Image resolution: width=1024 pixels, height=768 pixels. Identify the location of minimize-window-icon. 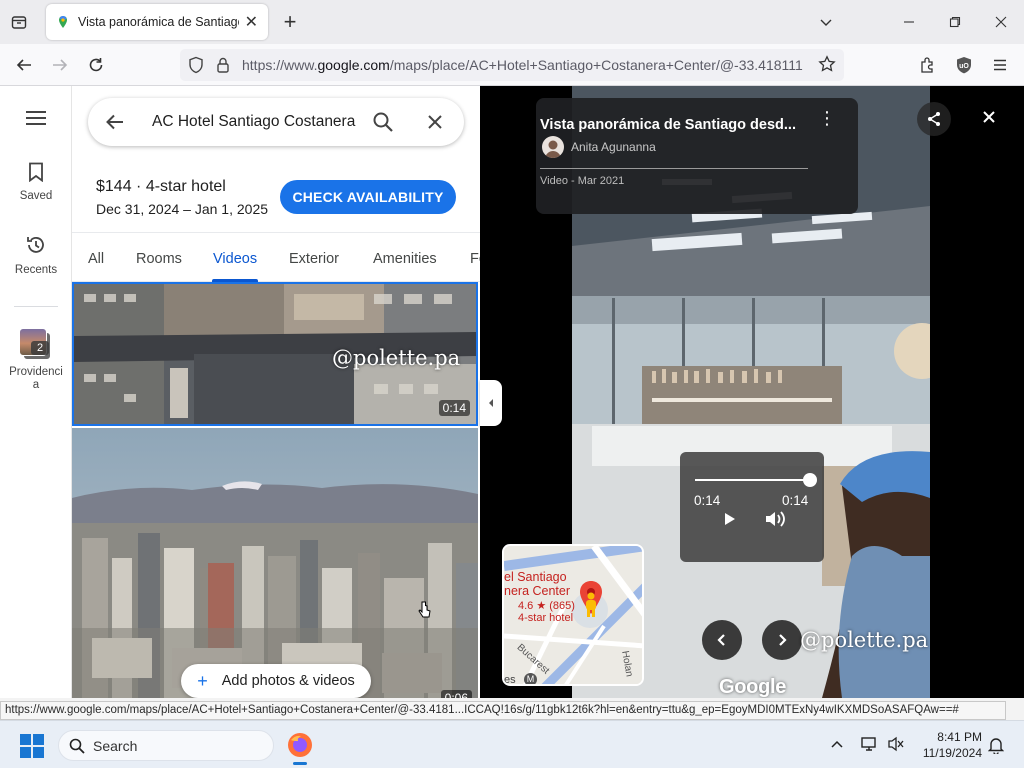
(909, 22).